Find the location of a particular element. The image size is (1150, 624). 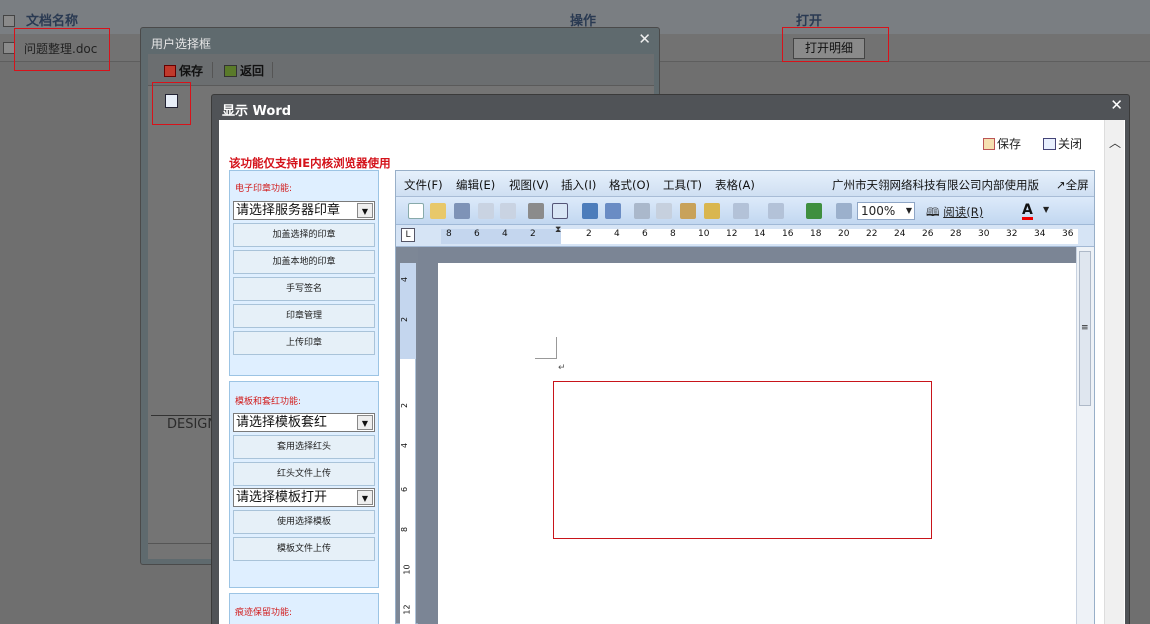

vruler-tick-label: 12 is located at coordinates (407, 609).